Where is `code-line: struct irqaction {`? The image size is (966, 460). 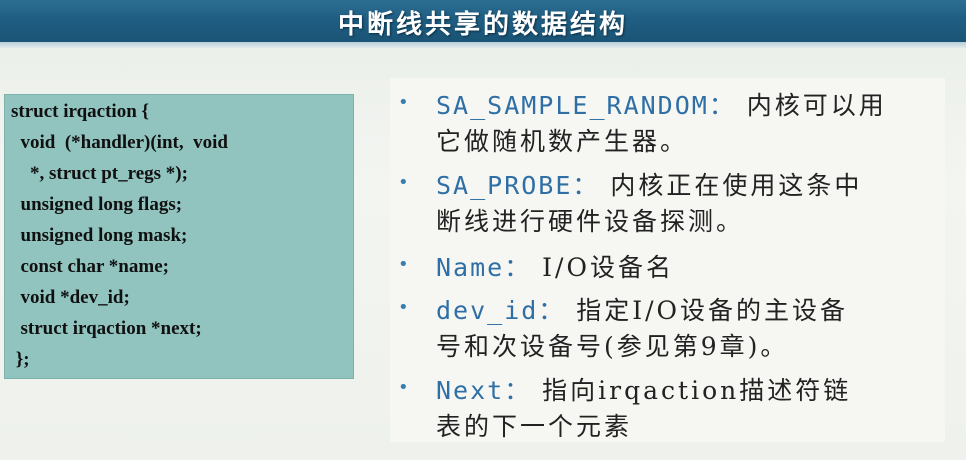
code-line: struct irqaction { is located at coordinates (80, 111).